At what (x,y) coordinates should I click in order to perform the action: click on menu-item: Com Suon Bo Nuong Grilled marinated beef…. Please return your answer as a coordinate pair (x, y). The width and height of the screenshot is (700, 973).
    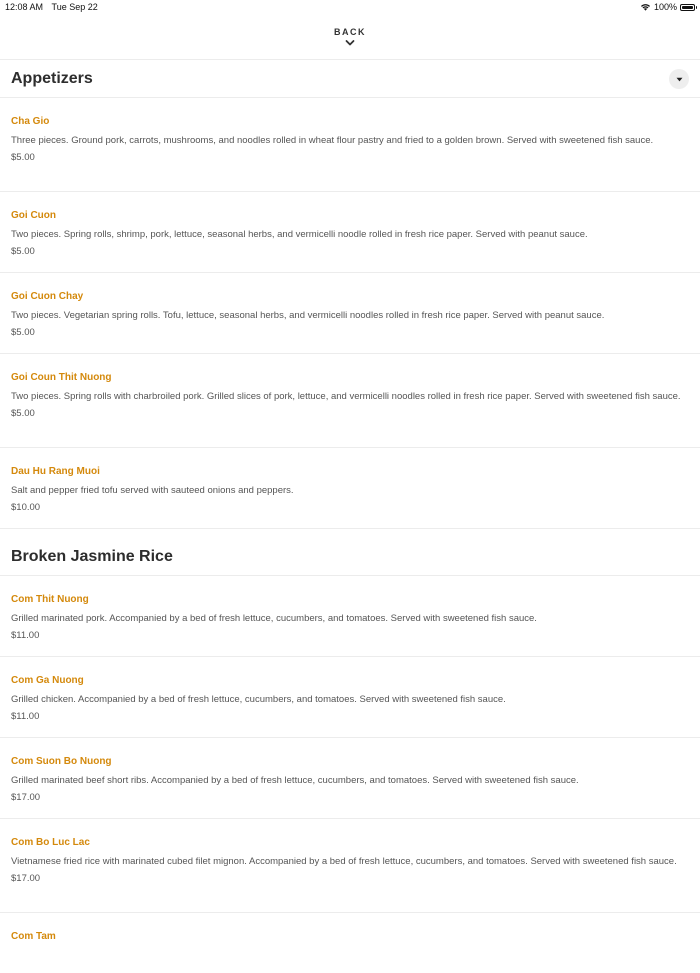
    Looking at the image, I should click on (350, 778).